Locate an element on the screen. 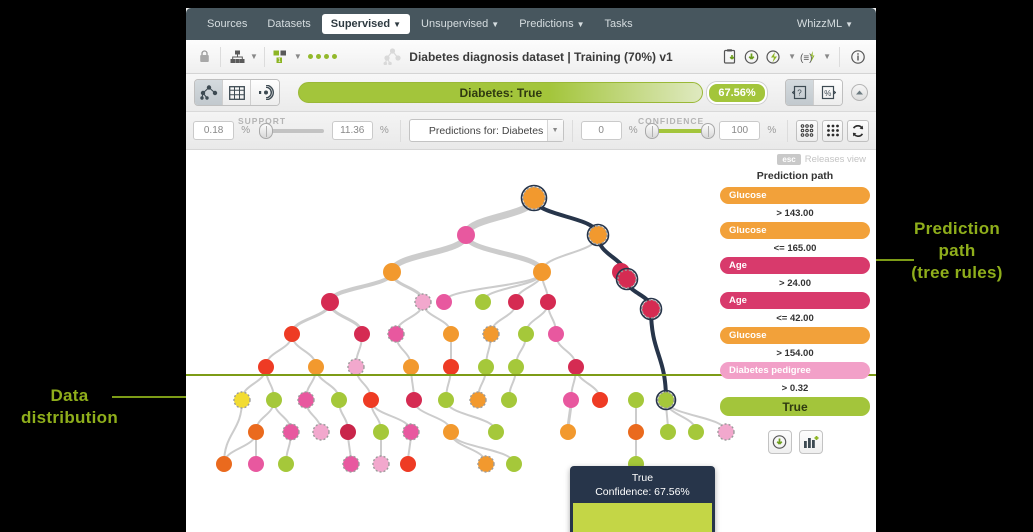  sparse-grid-icon is located at coordinates (807, 130).